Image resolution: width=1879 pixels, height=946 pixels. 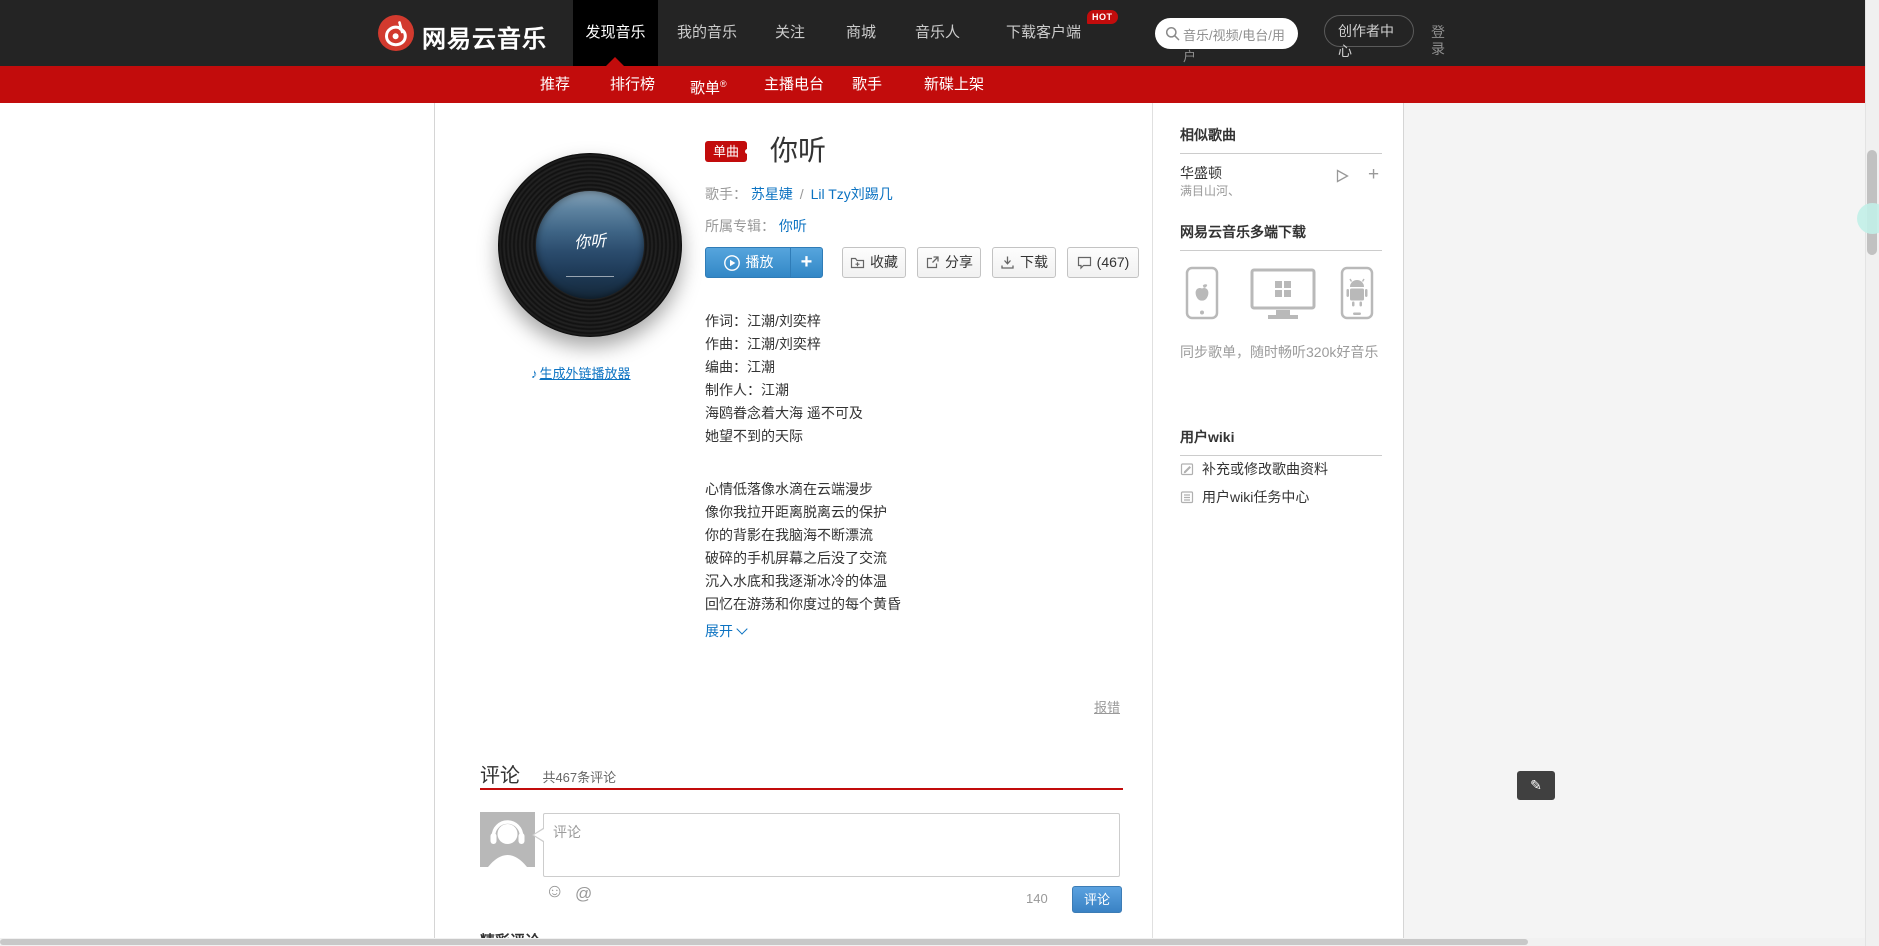 I want to click on share-icon, so click(x=932, y=262).